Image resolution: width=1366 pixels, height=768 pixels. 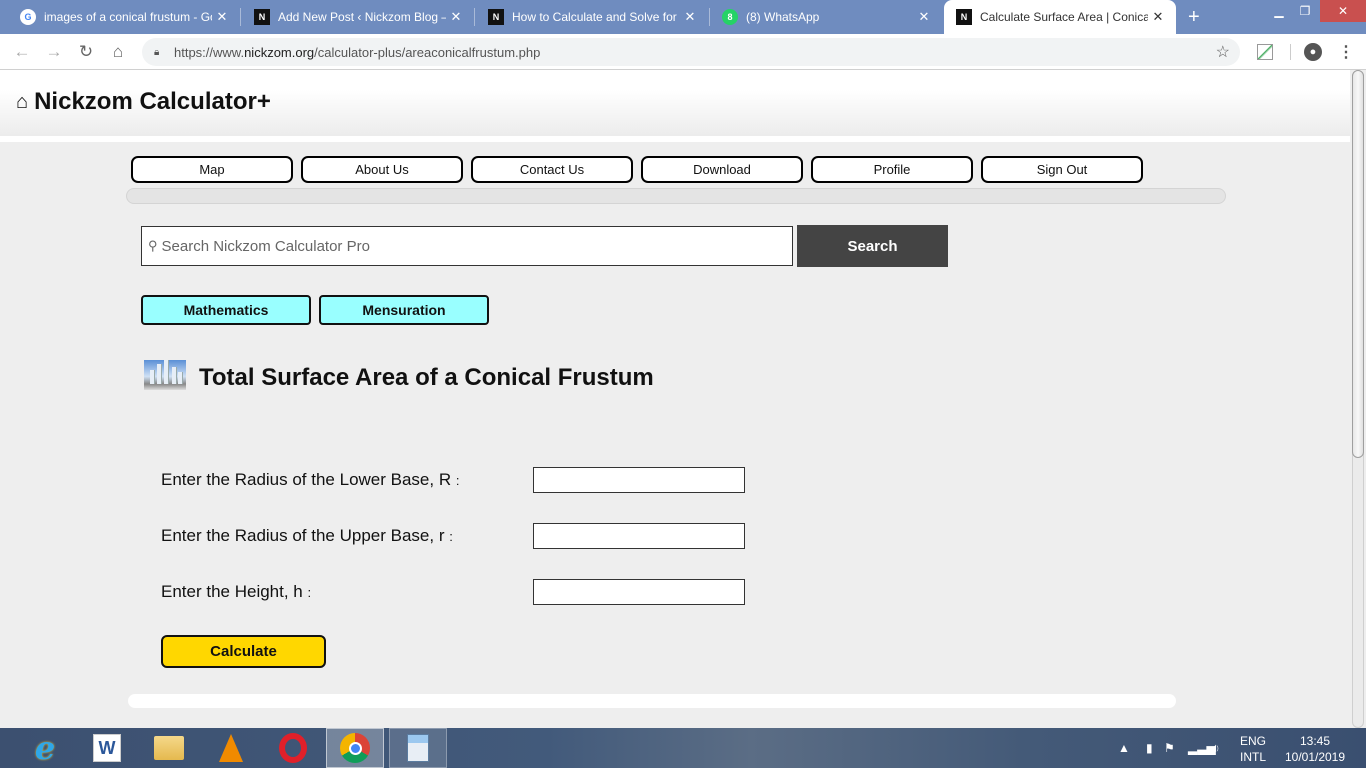 What do you see at coordinates (783, 17) in the screenshot?
I see `tab-title: (8) WhatsApp` at bounding box center [783, 17].